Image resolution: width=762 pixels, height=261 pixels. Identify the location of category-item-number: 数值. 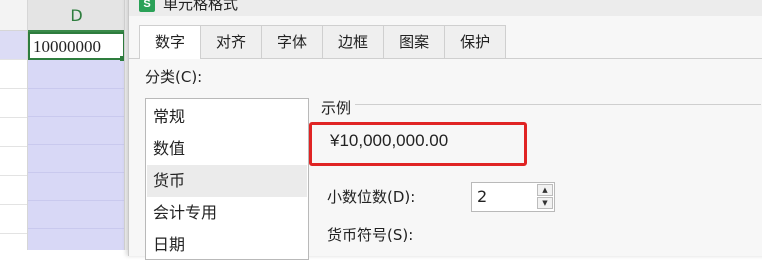
(227, 149).